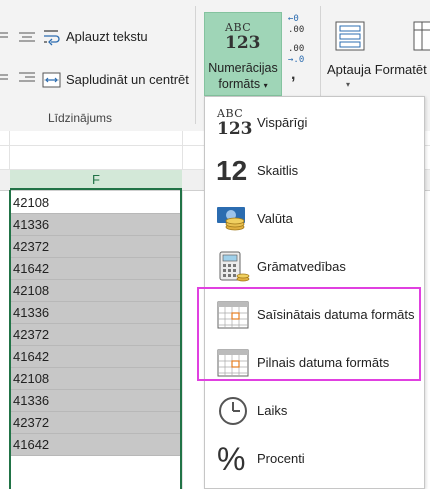  I want to click on menu-item-long-date: Pilnais datuma formāts, so click(314, 363).